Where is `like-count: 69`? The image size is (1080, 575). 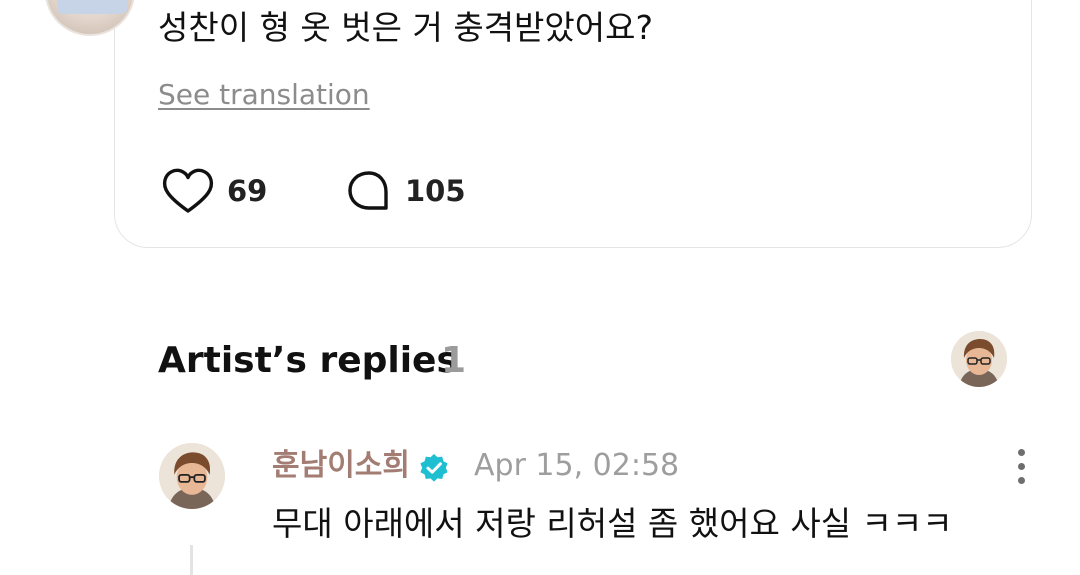
like-count: 69 is located at coordinates (247, 191).